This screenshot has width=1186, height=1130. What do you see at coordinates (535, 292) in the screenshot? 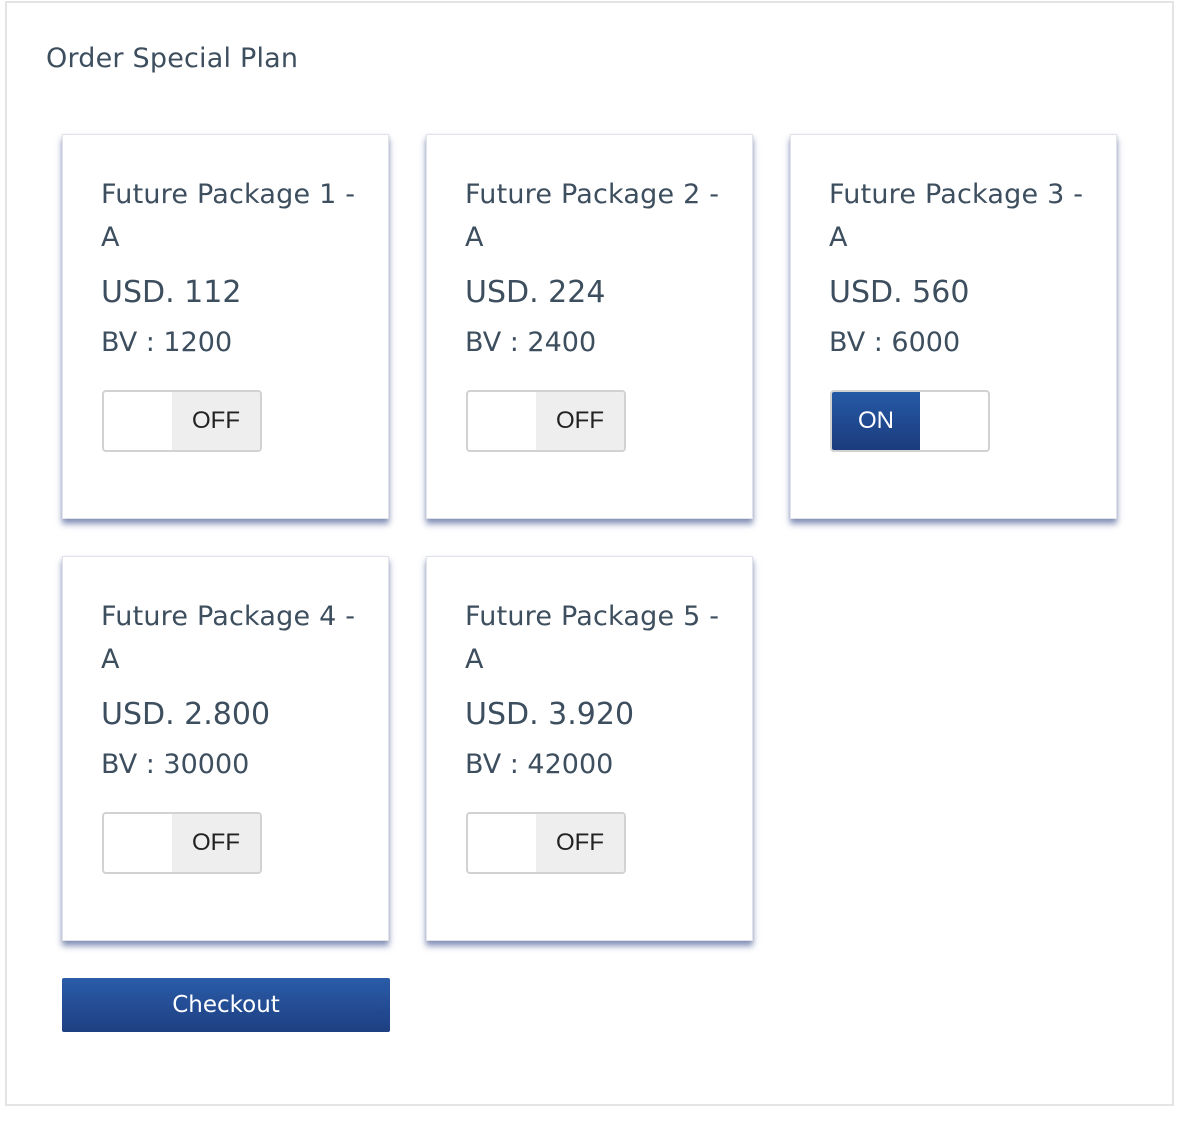
I see `package-price: USD. 224` at bounding box center [535, 292].